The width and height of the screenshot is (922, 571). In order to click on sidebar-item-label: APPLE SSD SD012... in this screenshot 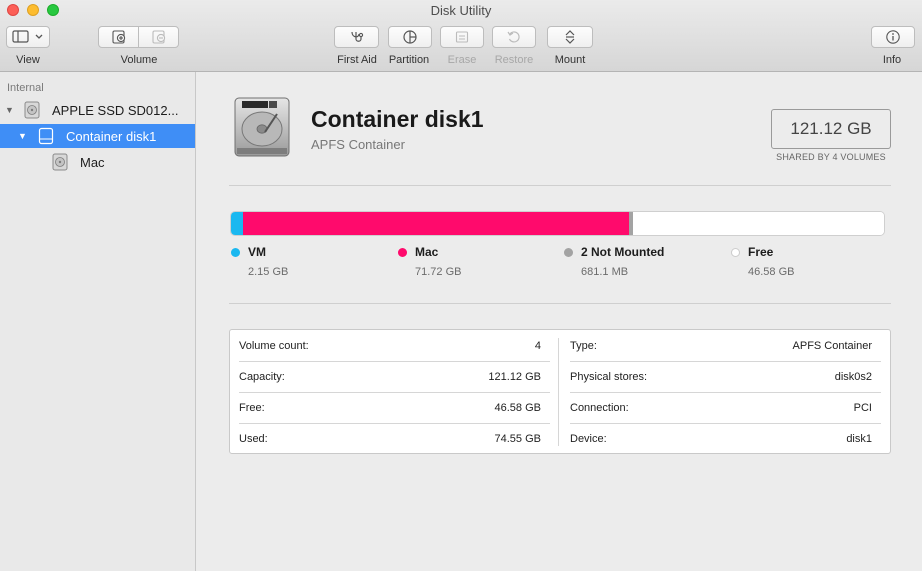, I will do `click(115, 110)`.